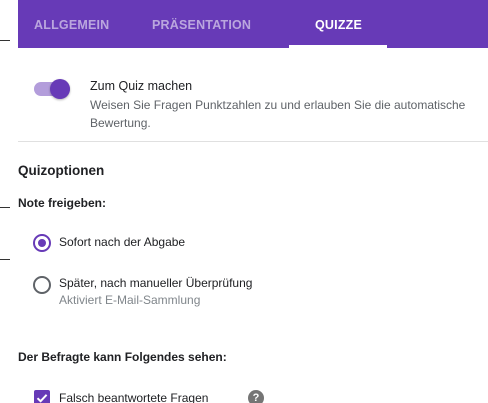  Describe the element at coordinates (256, 396) in the screenshot. I see `help-circle-icon: ?` at that location.